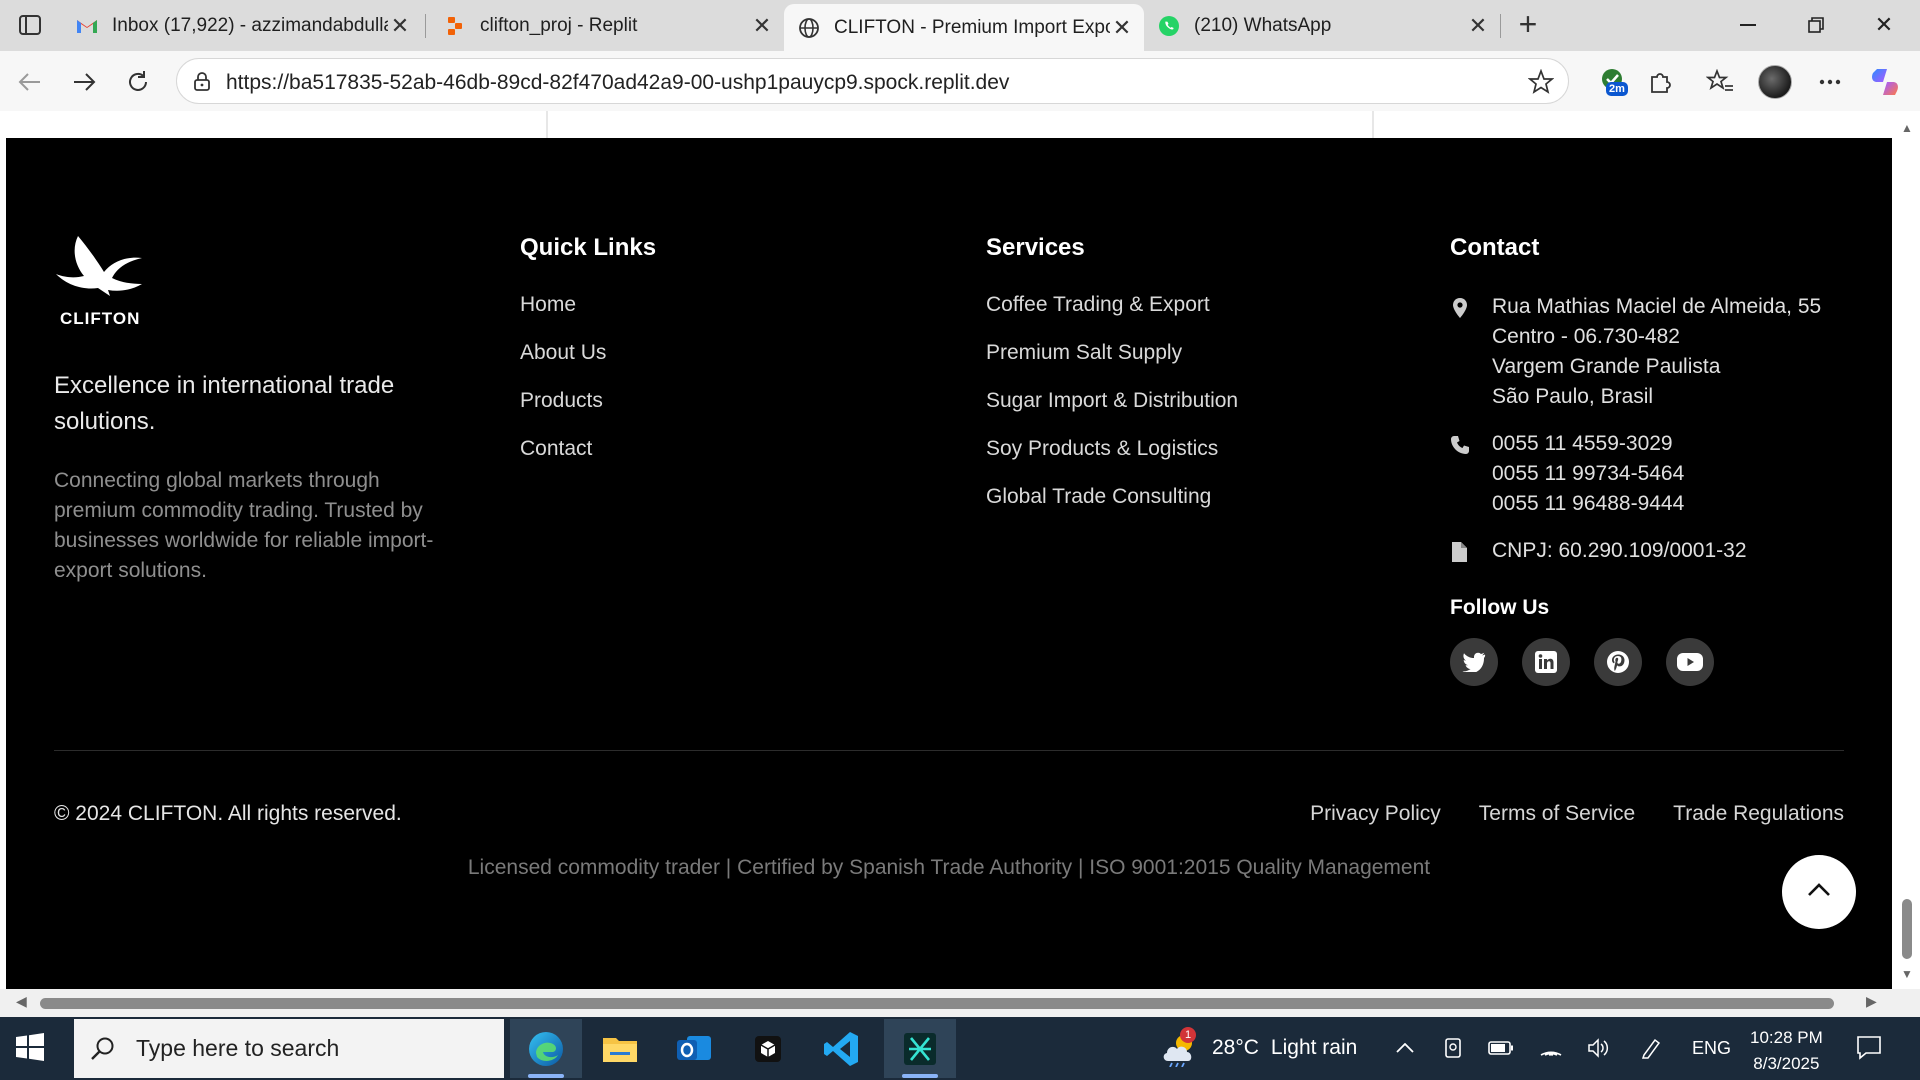 The height and width of the screenshot is (1080, 1920). What do you see at coordinates (949, 124) in the screenshot?
I see `section-above-footer` at bounding box center [949, 124].